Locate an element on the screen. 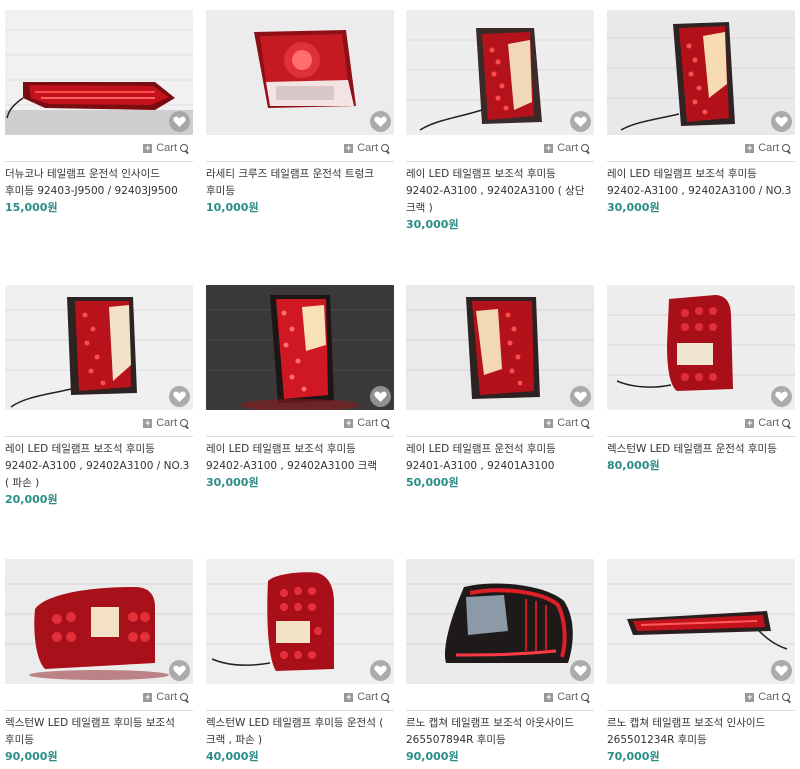 This screenshot has height=769, width=800. product-price: 50,000원 is located at coordinates (432, 482).